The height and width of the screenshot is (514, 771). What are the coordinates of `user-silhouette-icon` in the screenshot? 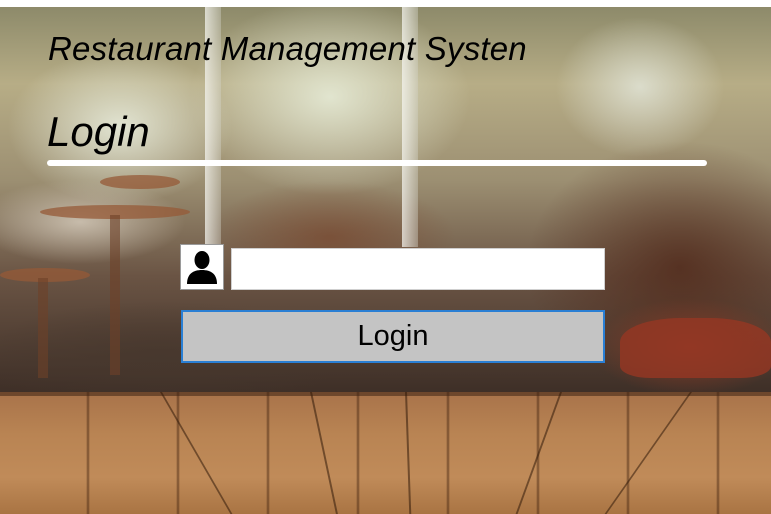 It's located at (202, 267).